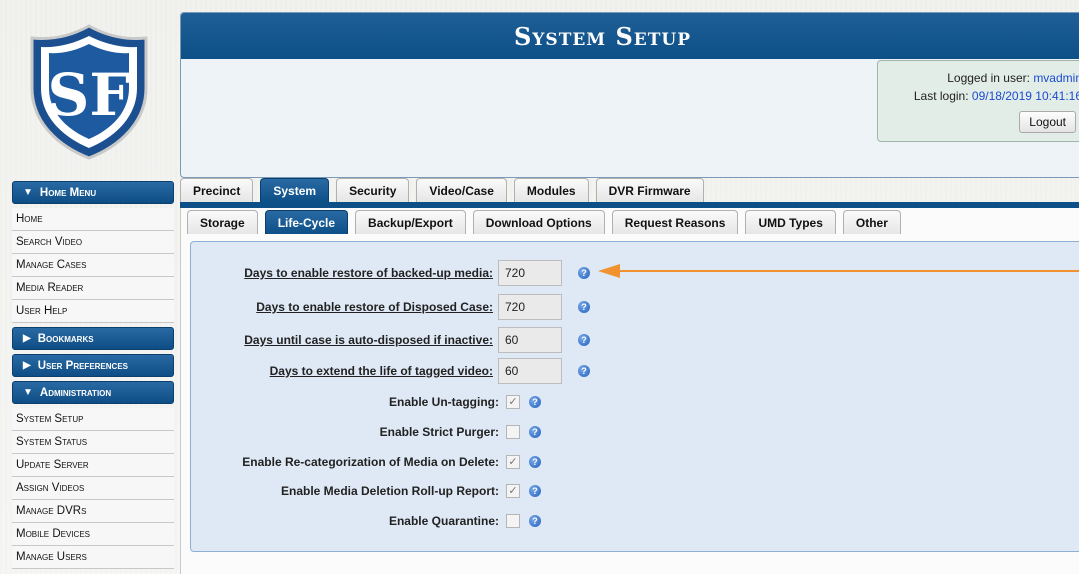 The width and height of the screenshot is (1079, 574). What do you see at coordinates (365, 402) in the screenshot?
I see `setting-row-untagging: Enable Un-tagging: ✓ ?` at bounding box center [365, 402].